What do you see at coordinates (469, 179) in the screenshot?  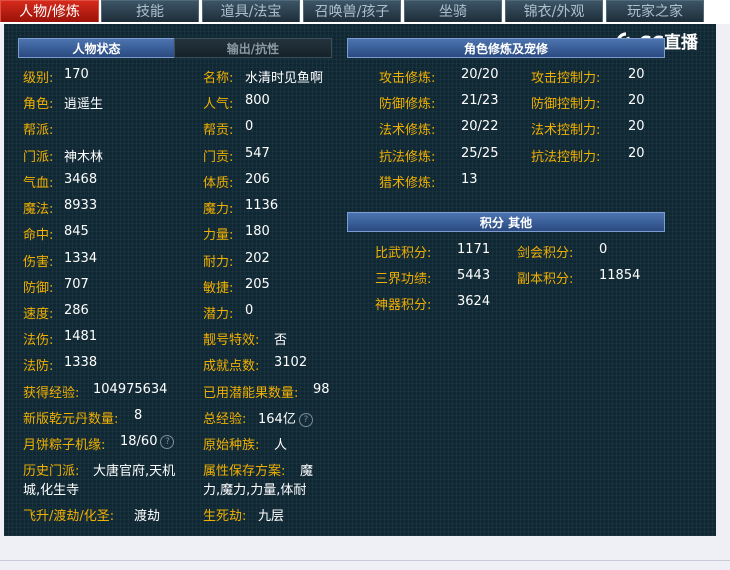 I see `hunting-cultivation-value: 13` at bounding box center [469, 179].